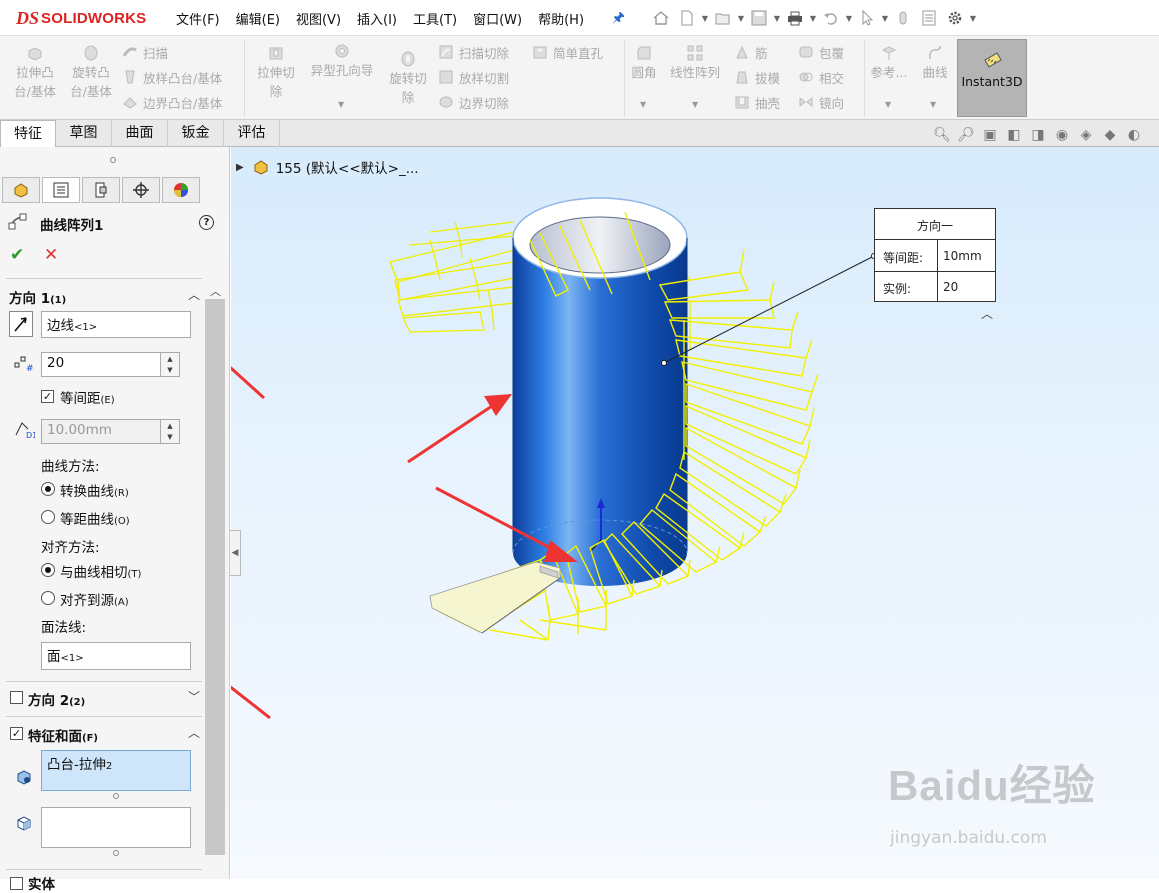  What do you see at coordinates (1014, 135) in the screenshot?
I see `section-view-icon: ◧` at bounding box center [1014, 135].